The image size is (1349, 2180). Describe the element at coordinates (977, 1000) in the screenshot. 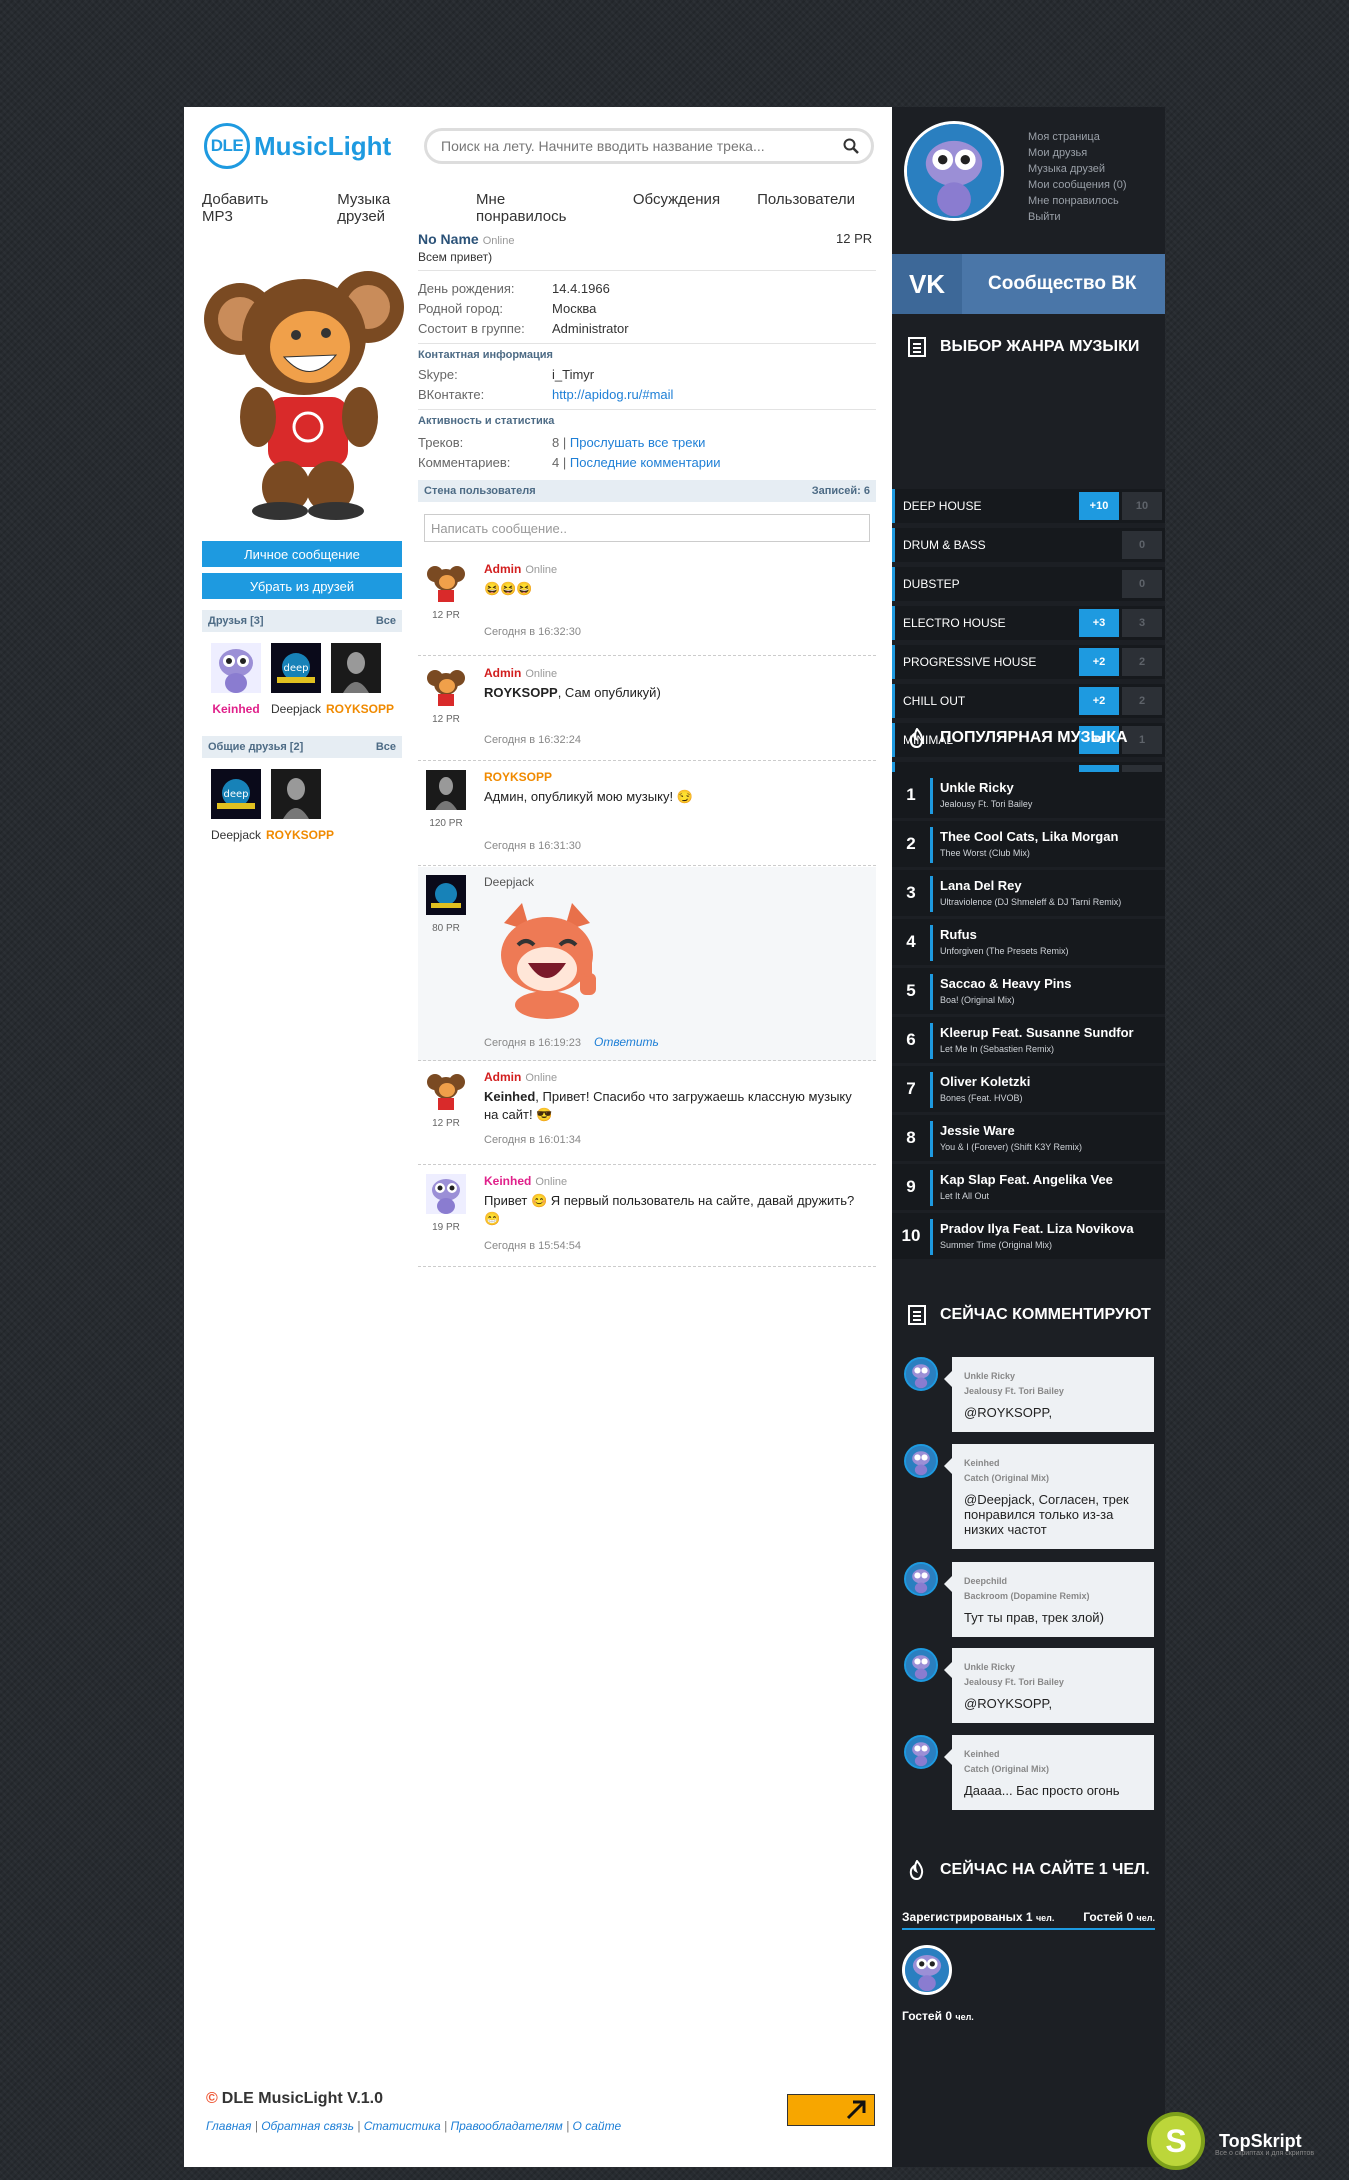

I see `track-title: Boa! (Original Mix)` at that location.